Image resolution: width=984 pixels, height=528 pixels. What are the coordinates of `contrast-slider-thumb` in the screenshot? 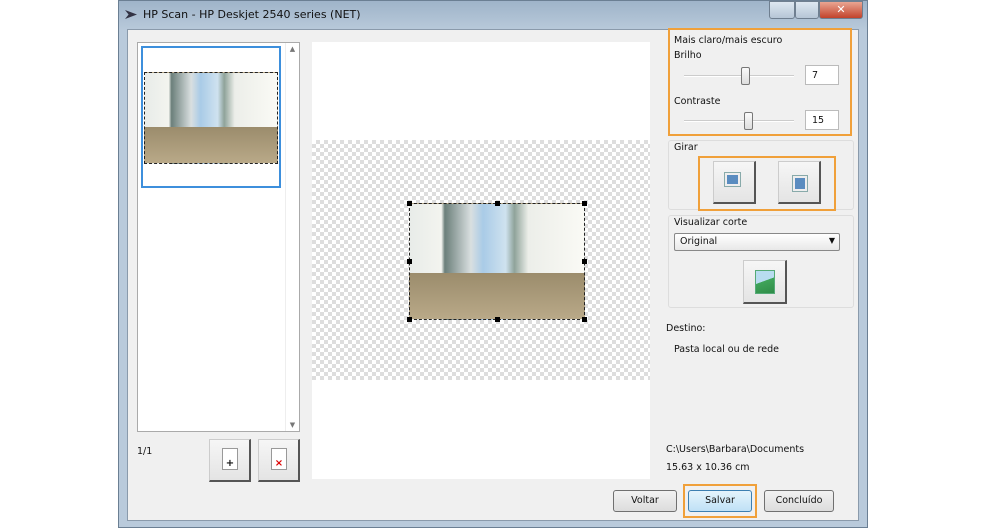 It's located at (748, 121).